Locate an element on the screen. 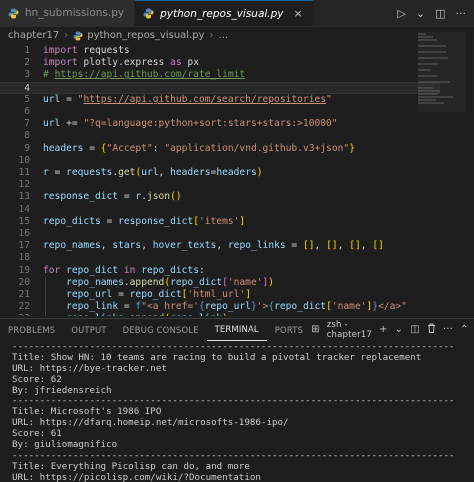  line-number: 15 is located at coordinates (24, 221).